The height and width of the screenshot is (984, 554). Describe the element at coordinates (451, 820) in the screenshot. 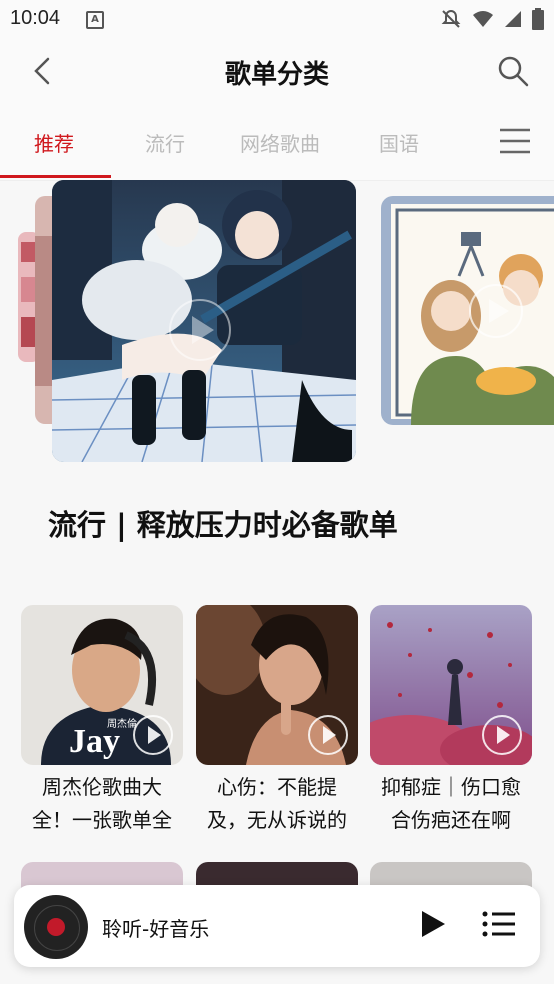

I see `playlist-title-line2: 合伤疤还在啊` at that location.